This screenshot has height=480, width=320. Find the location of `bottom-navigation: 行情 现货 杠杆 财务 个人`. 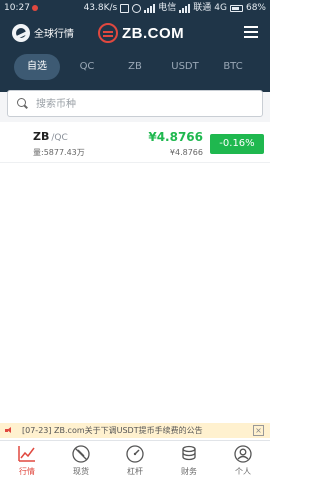

bottom-navigation: 行情 现货 杠杆 财务 个人 is located at coordinates (135, 460).